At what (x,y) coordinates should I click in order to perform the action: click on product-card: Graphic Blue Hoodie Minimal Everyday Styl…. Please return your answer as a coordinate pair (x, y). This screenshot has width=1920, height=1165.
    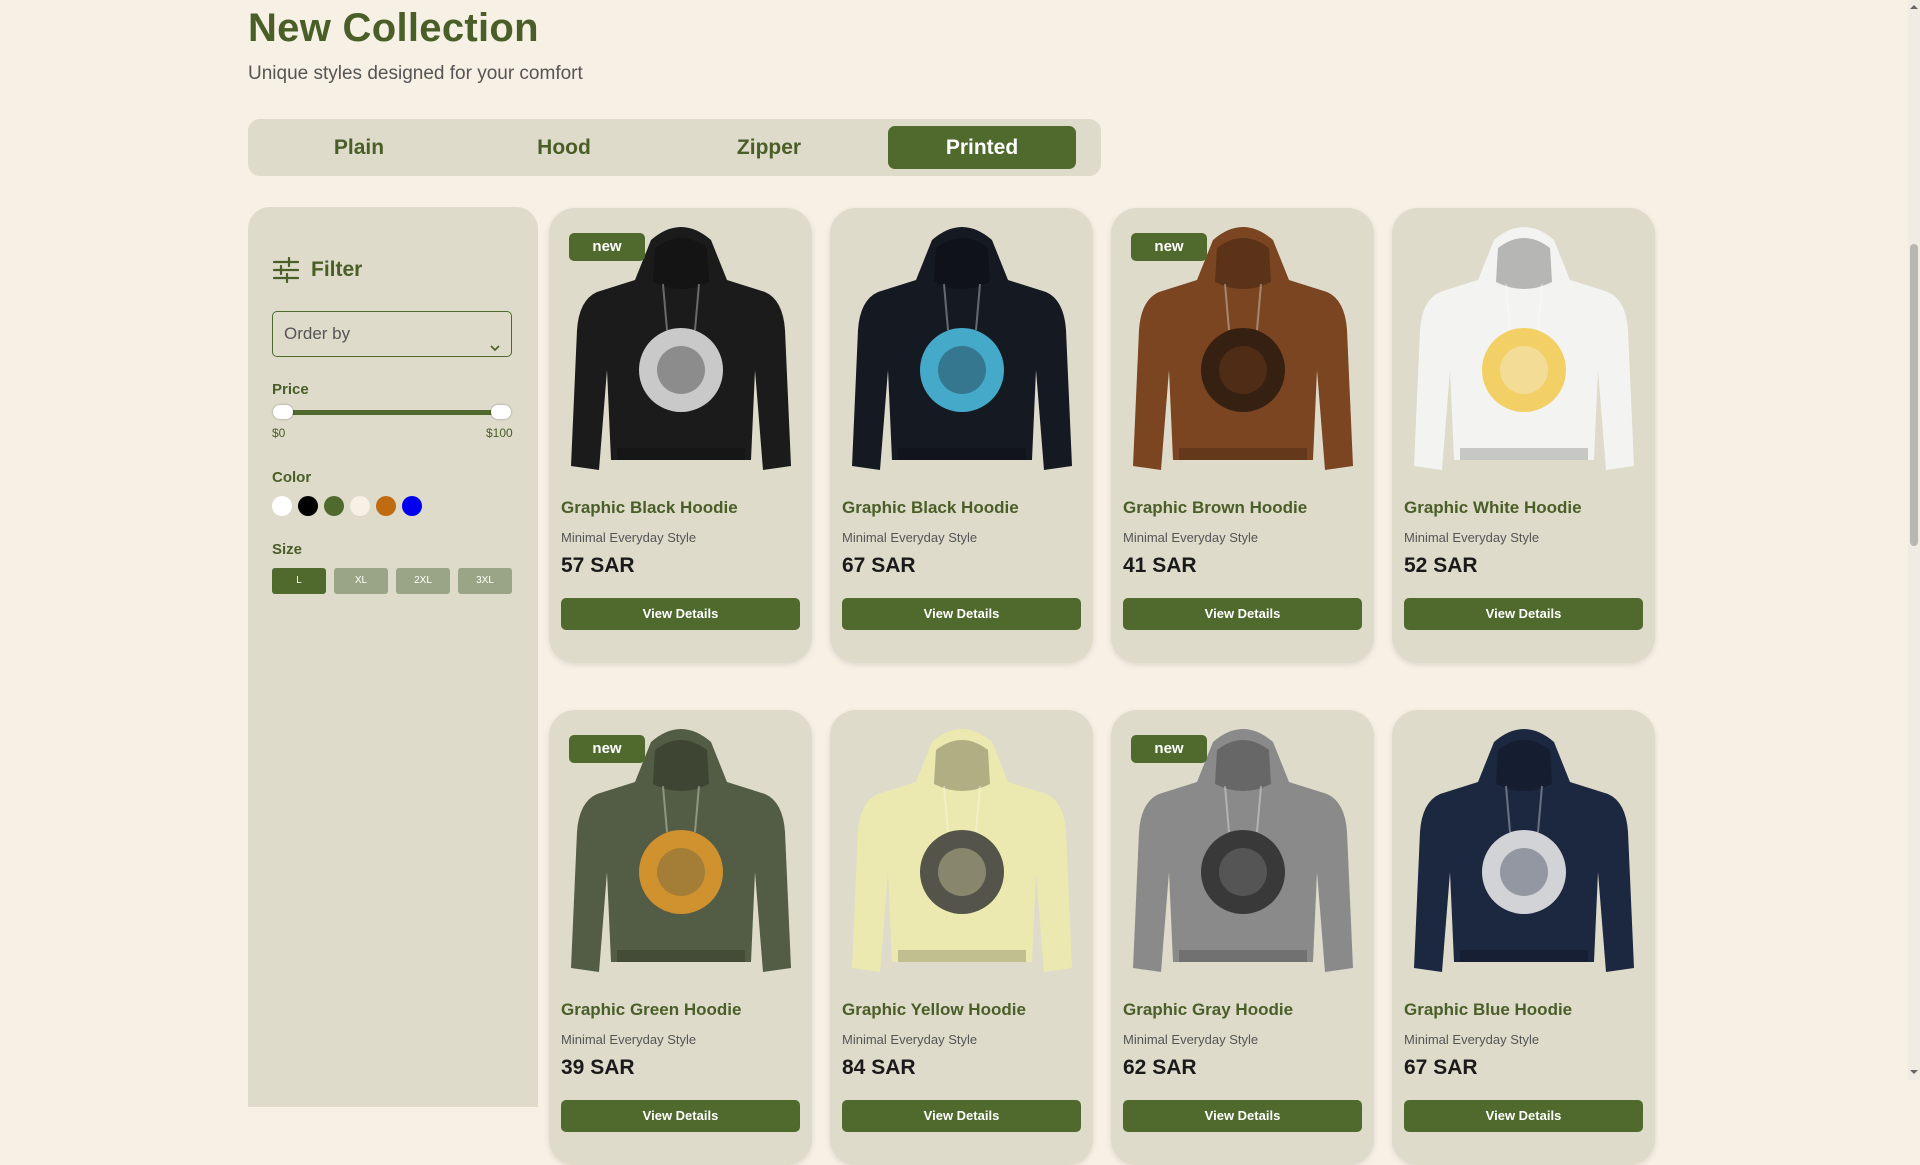
    Looking at the image, I should click on (1523, 937).